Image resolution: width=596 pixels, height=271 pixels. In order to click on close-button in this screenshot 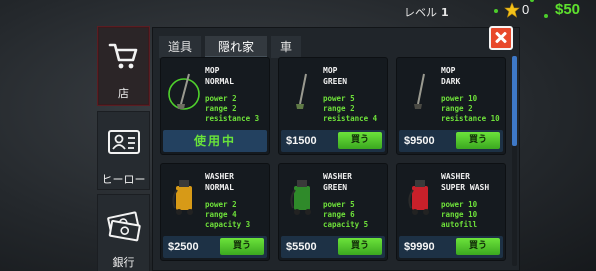, I will do `click(501, 38)`.